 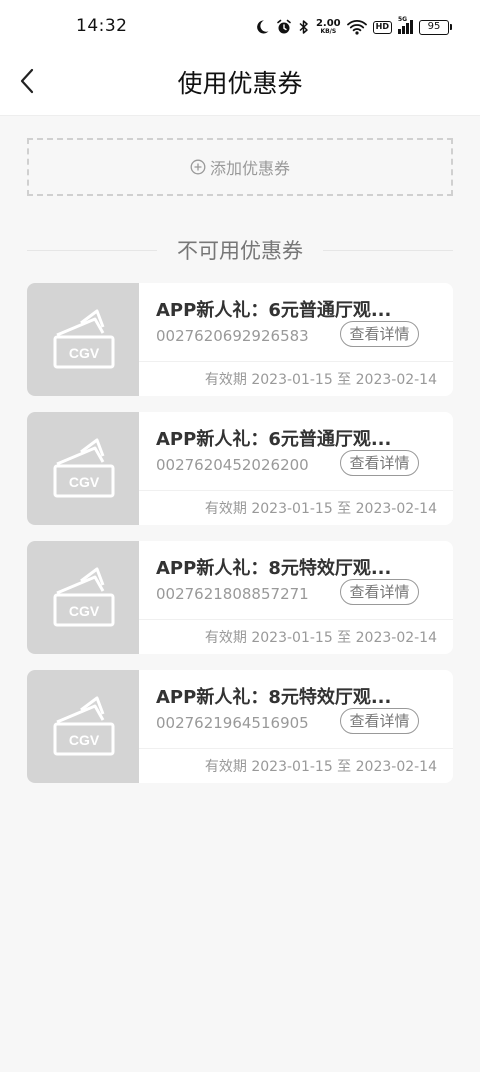 I want to click on alarm-icon, so click(x=284, y=26).